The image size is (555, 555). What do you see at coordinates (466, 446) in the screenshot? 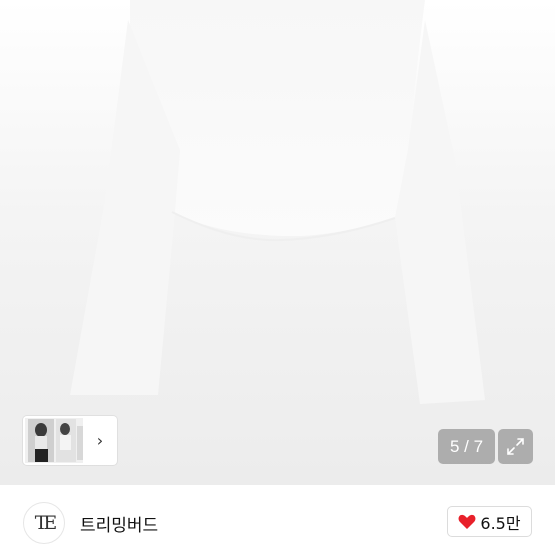
I see `page-counter: 5 / 7` at bounding box center [466, 446].